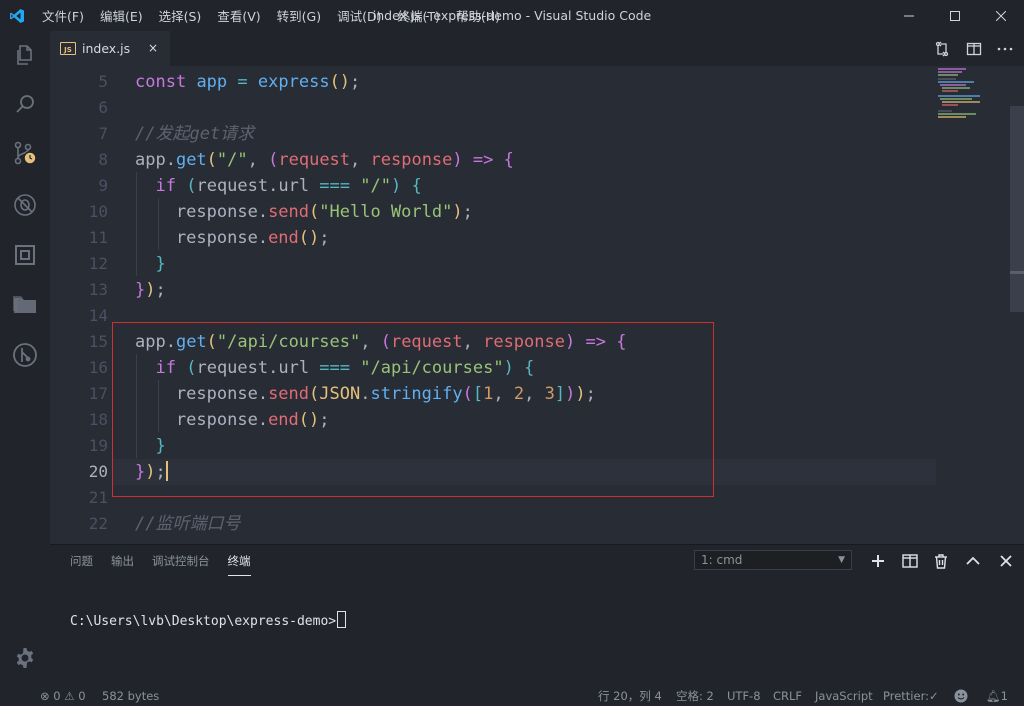 This screenshot has height=706, width=1024. I want to click on kill-terminal-icon, so click(941, 561).